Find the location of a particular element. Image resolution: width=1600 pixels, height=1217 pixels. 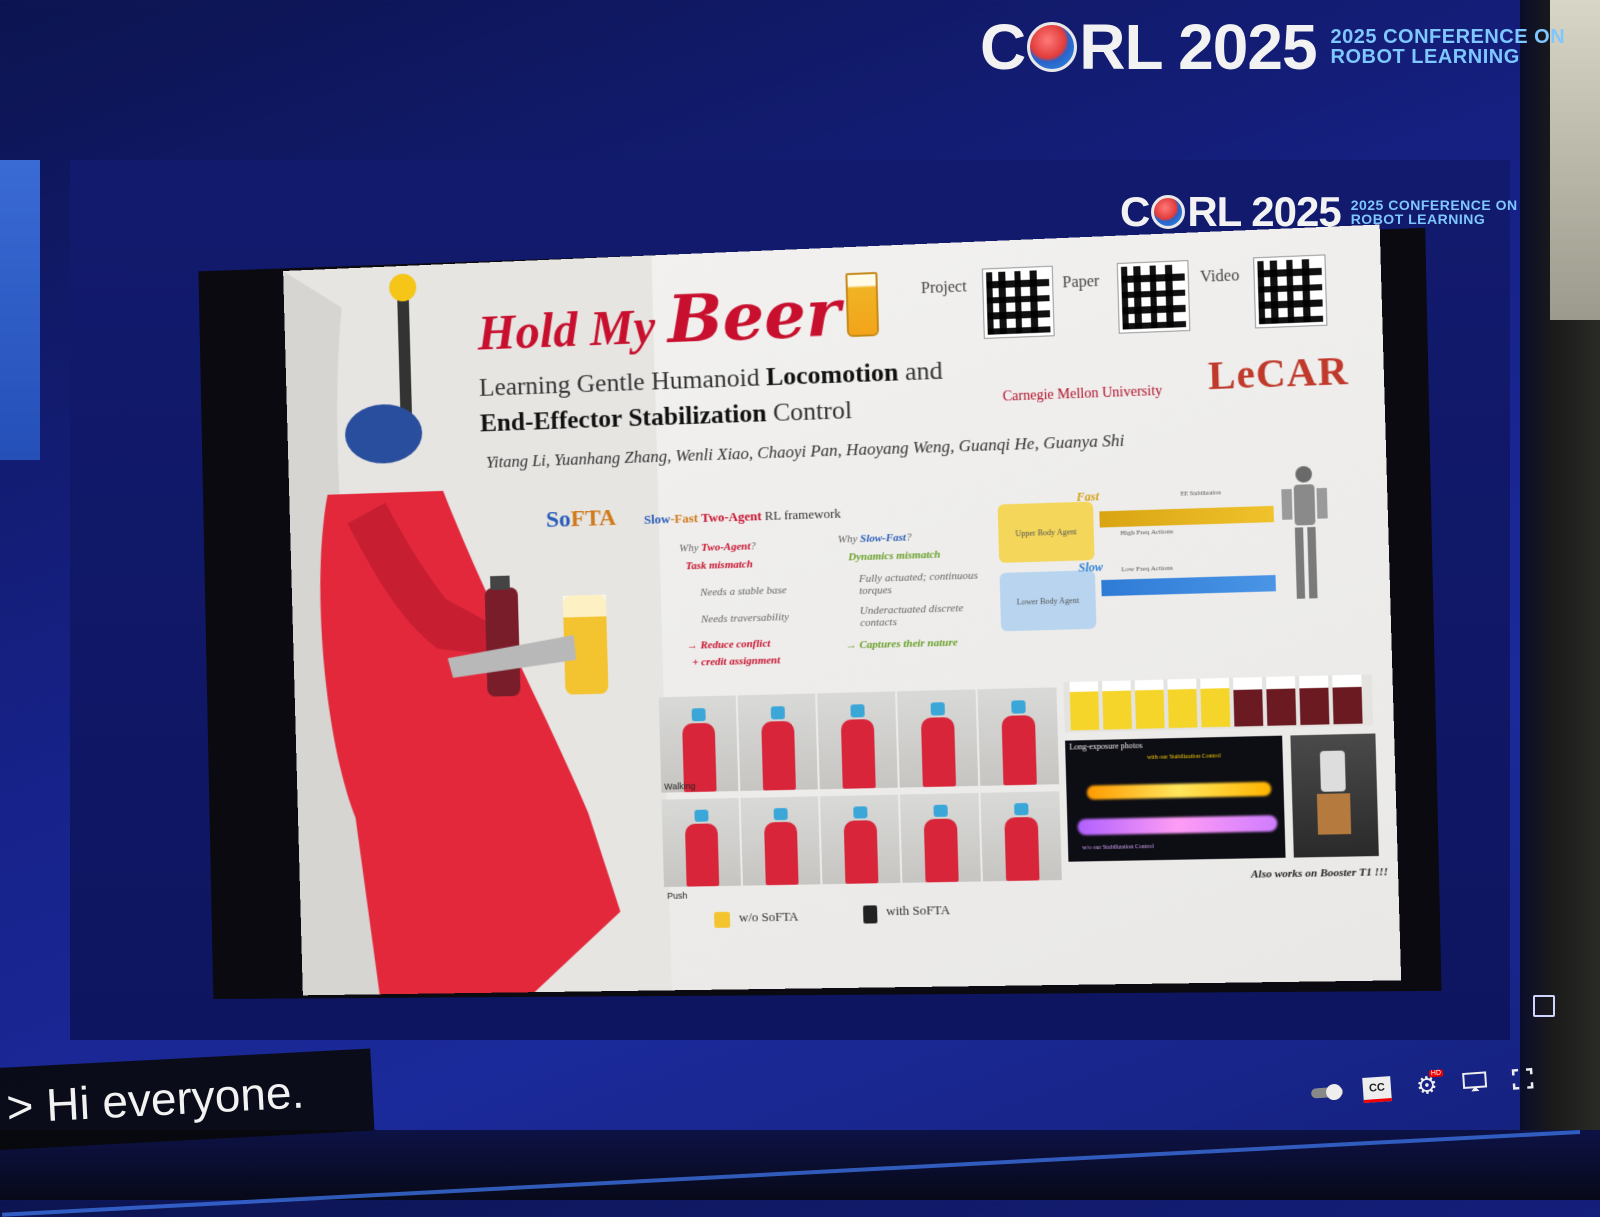

cast-icon is located at coordinates (1475, 1081).